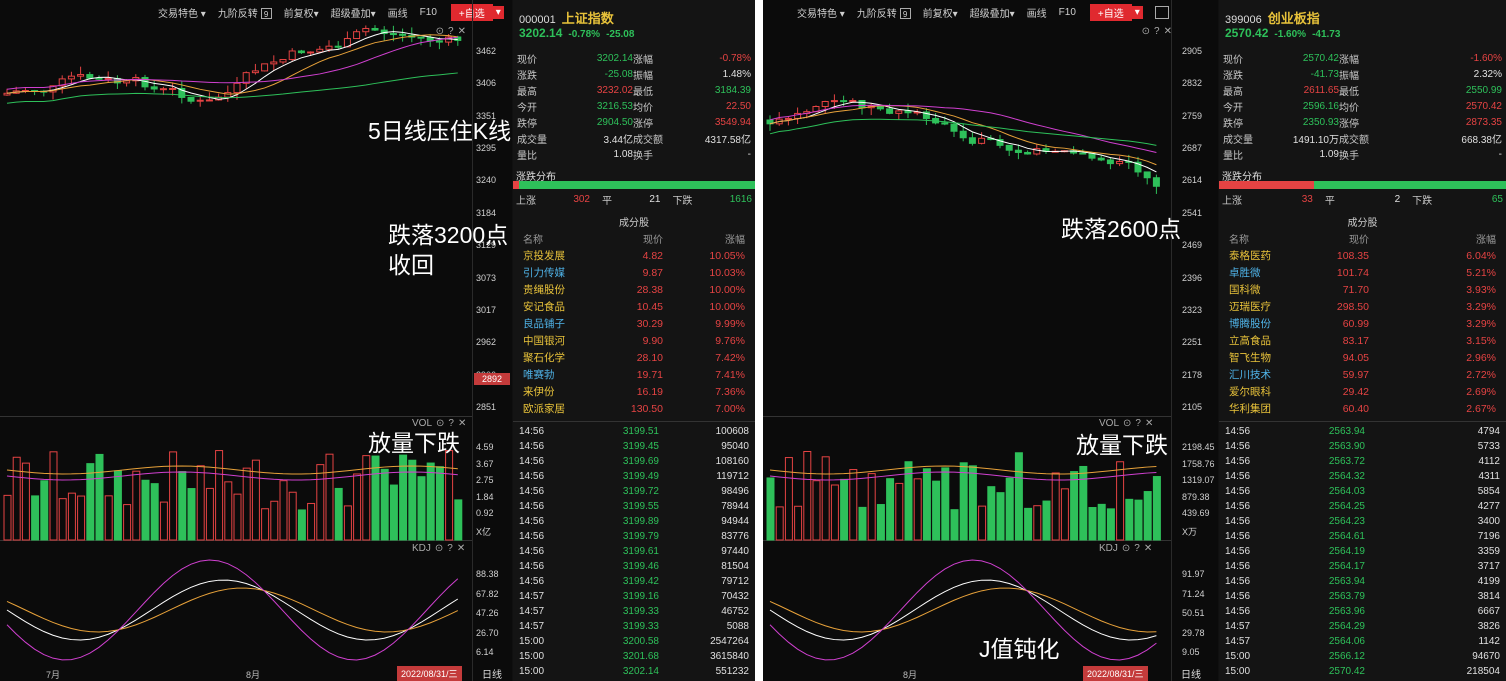  Describe the element at coordinates (1362, 357) in the screenshot. I see `component-stock-row: 智飞生物 94.05 2.96%` at that location.